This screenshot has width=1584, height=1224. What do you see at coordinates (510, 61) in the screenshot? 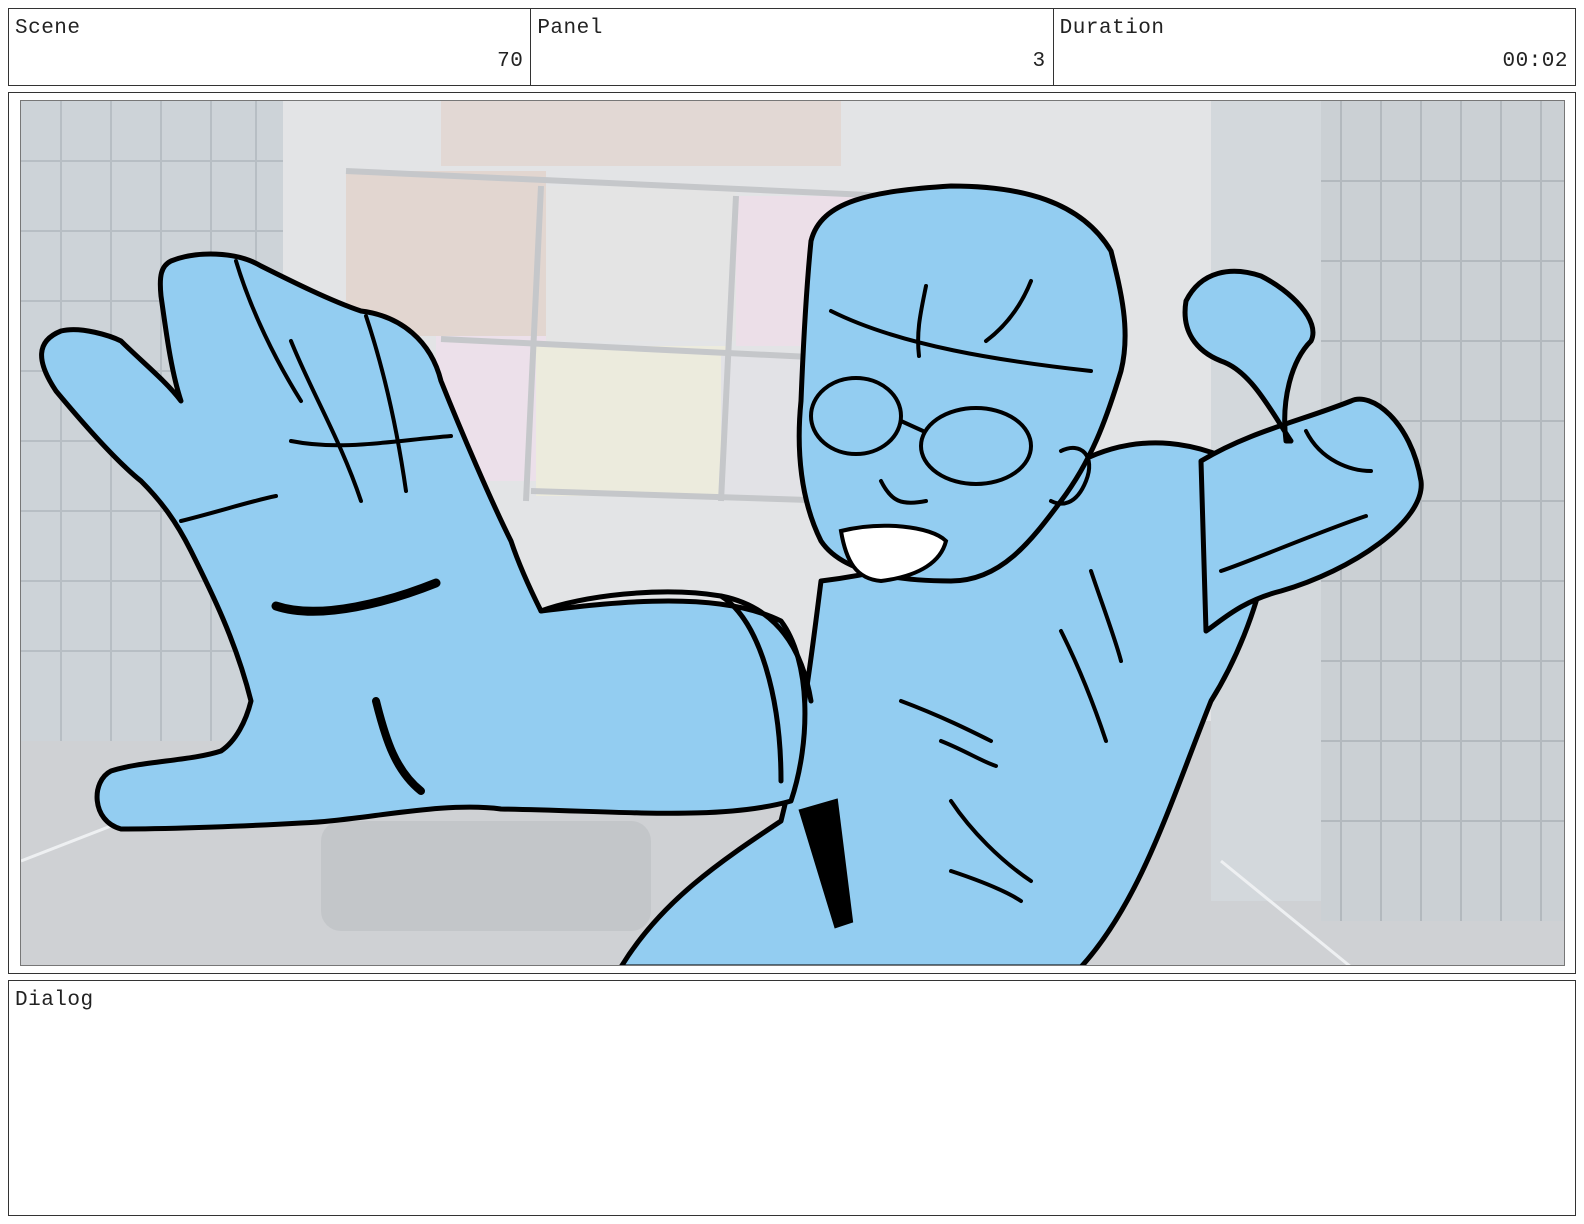
I see `scene-value: 70` at bounding box center [510, 61].